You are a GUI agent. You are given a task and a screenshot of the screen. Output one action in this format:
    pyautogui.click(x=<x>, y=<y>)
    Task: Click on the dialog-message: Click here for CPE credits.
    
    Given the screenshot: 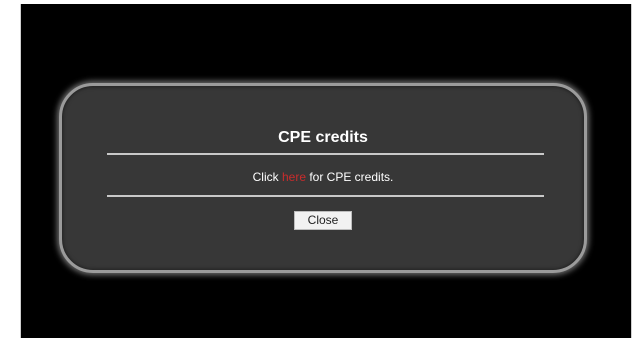 What is the action you would take?
    pyautogui.click(x=323, y=177)
    